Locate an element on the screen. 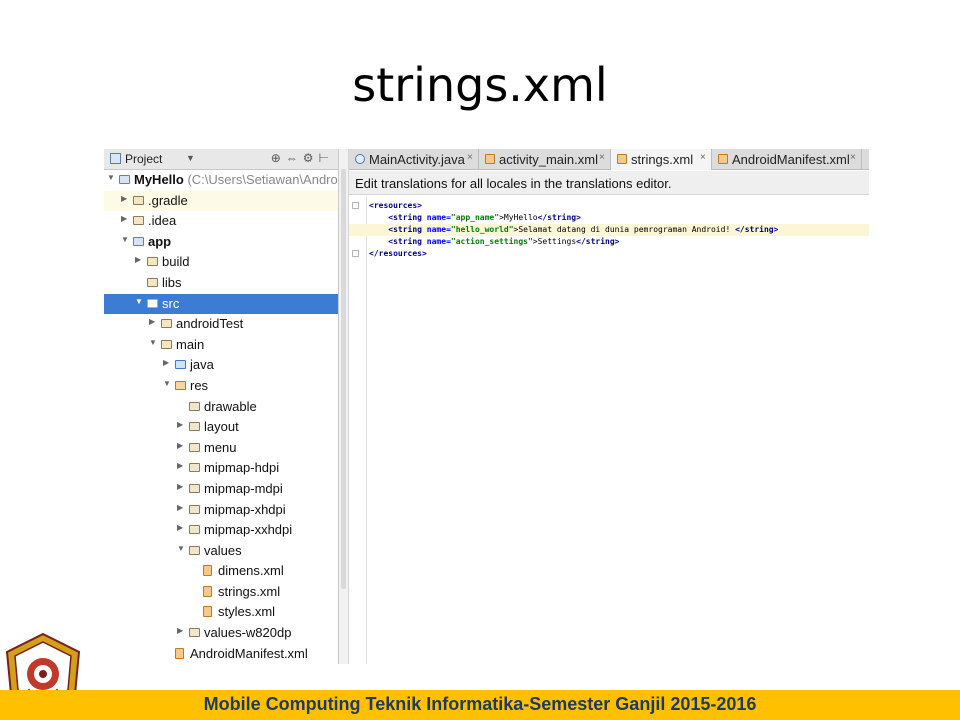 Image resolution: width=960 pixels, height=720 pixels. tab-label: activity_main.xml is located at coordinates (548, 159).